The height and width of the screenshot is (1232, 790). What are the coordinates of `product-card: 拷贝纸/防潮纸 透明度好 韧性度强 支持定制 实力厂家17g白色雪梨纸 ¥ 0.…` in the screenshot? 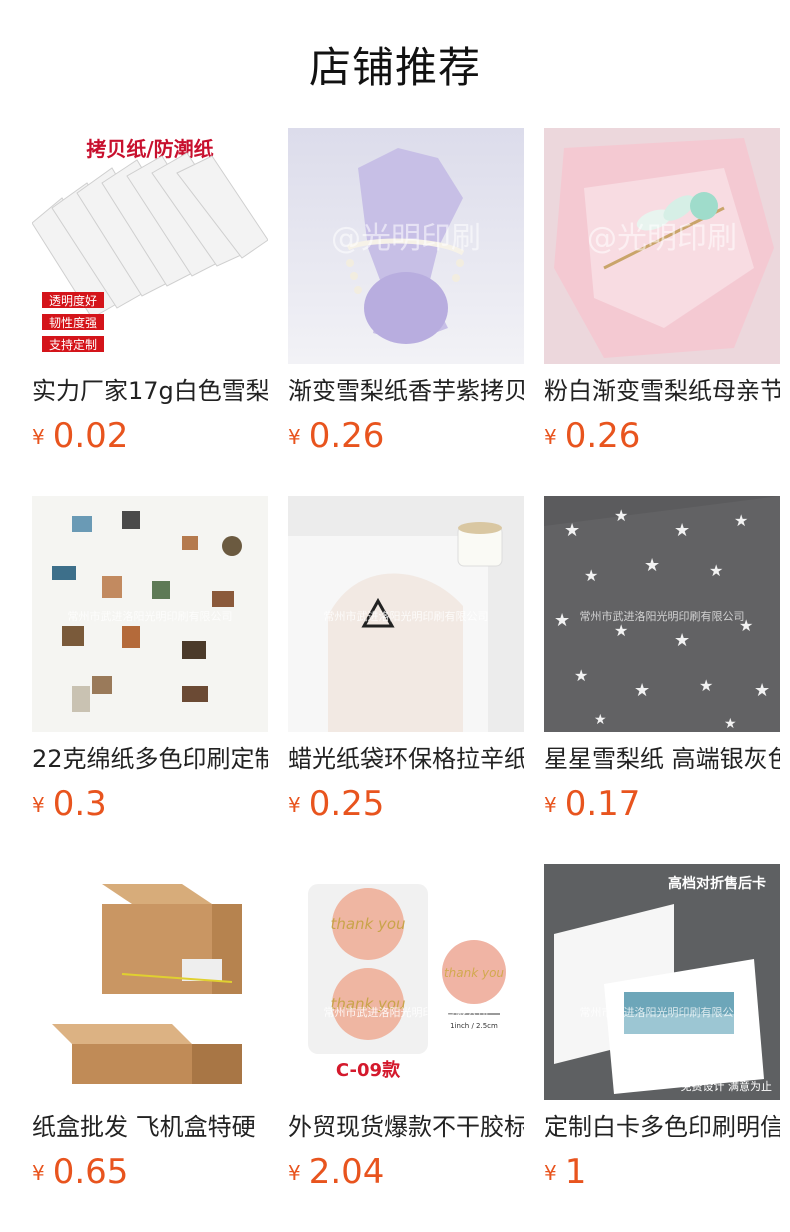 It's located at (150, 292).